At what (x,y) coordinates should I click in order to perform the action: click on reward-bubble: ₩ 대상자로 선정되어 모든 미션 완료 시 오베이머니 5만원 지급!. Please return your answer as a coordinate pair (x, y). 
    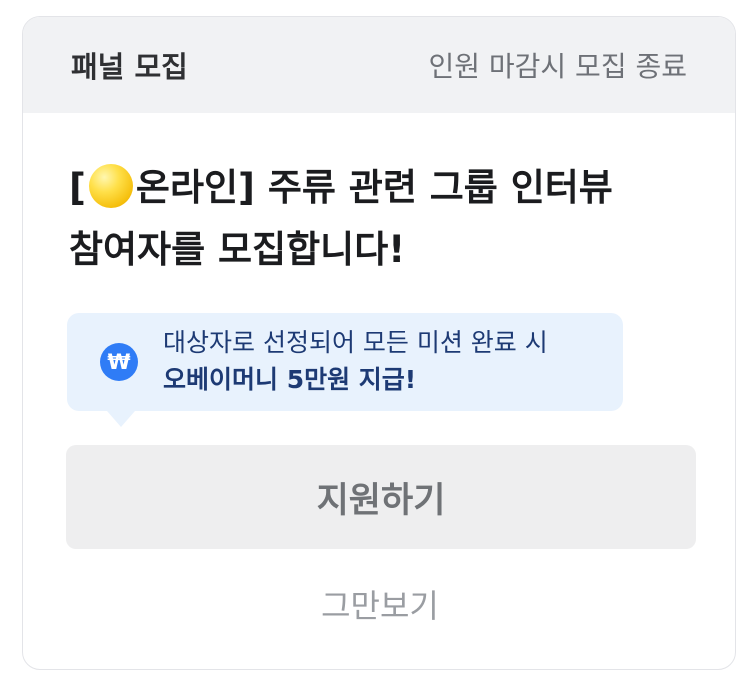
    Looking at the image, I should click on (345, 370).